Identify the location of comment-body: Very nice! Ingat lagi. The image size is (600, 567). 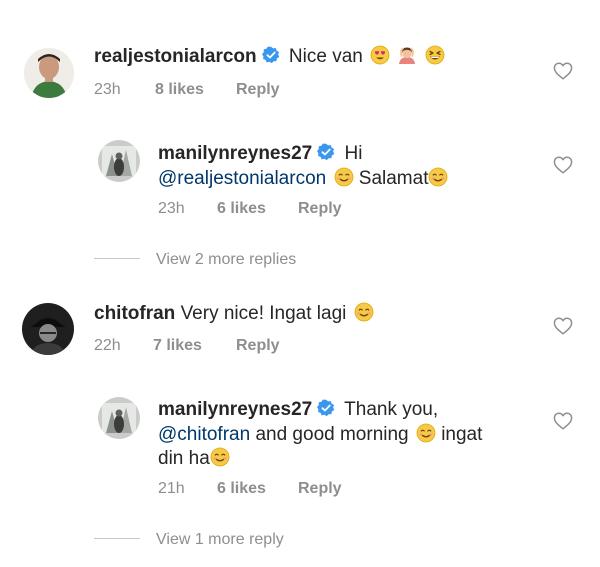
(263, 313).